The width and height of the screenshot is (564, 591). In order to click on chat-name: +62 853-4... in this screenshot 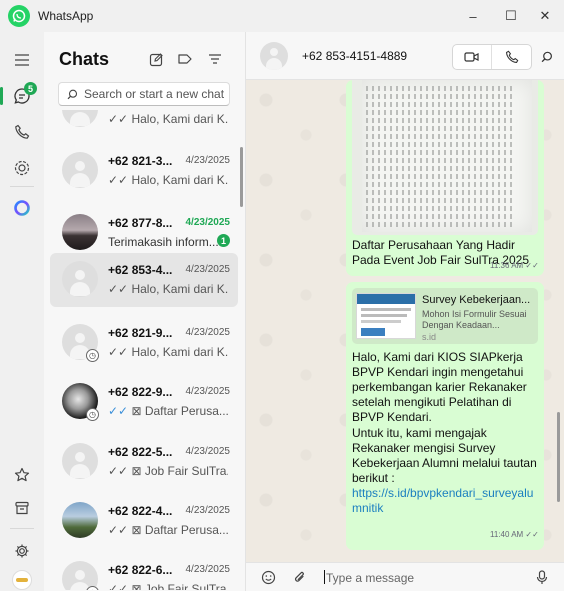, I will do `click(140, 270)`.